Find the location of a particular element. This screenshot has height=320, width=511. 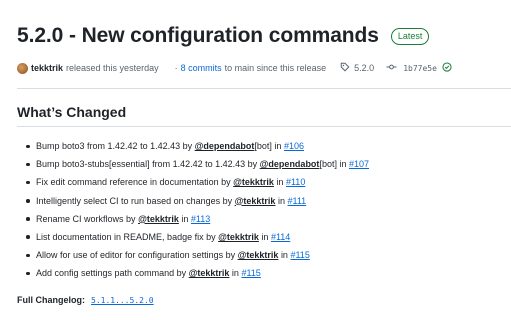

full-changelog-label: Full Changelog: is located at coordinates (51, 300).